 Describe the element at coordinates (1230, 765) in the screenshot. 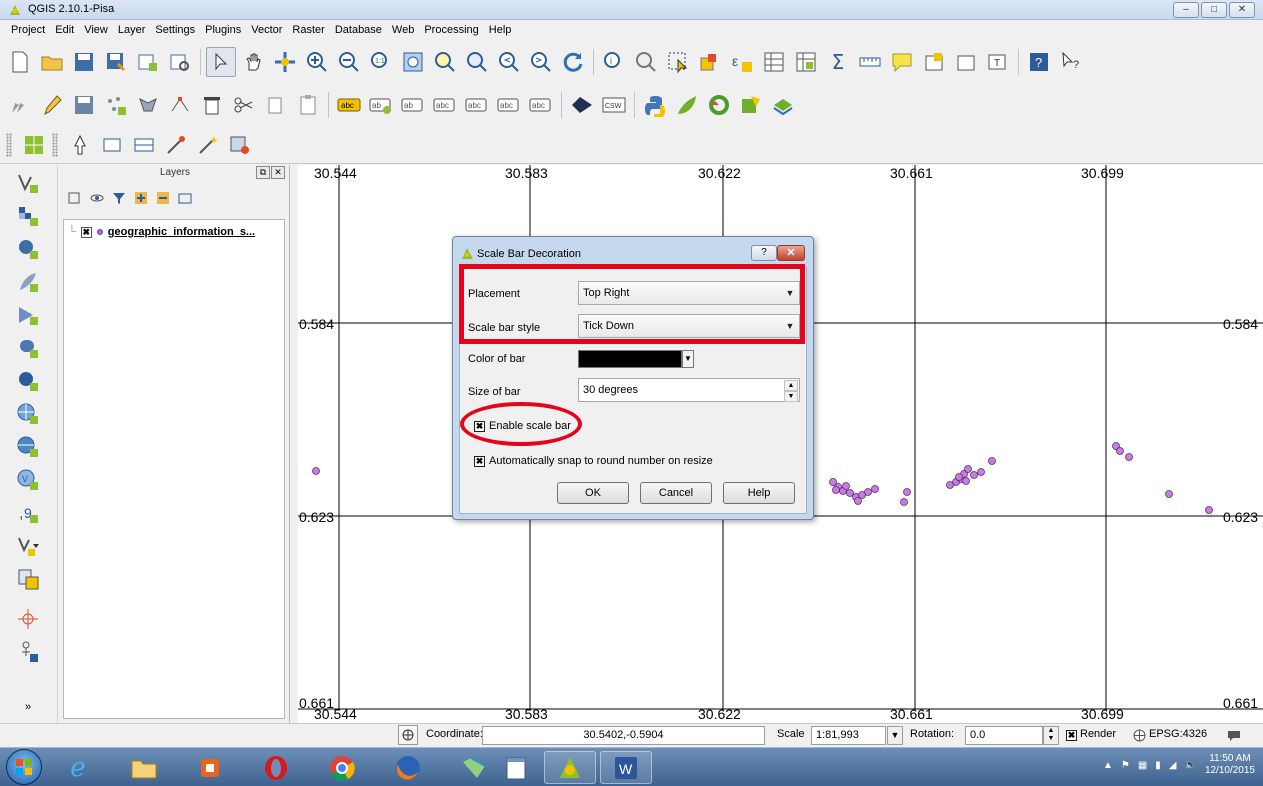

I see `clock: 11:50 AM 12/10/2015` at that location.